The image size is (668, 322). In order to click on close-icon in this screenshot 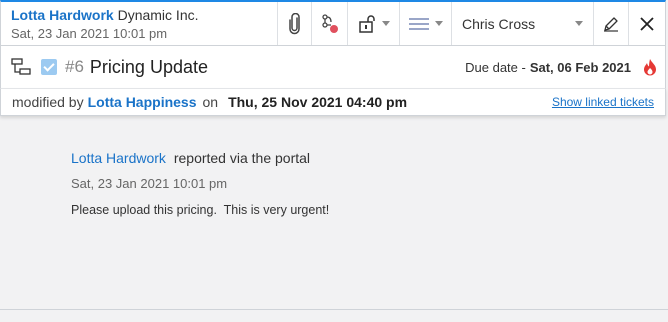, I will do `click(647, 23)`.